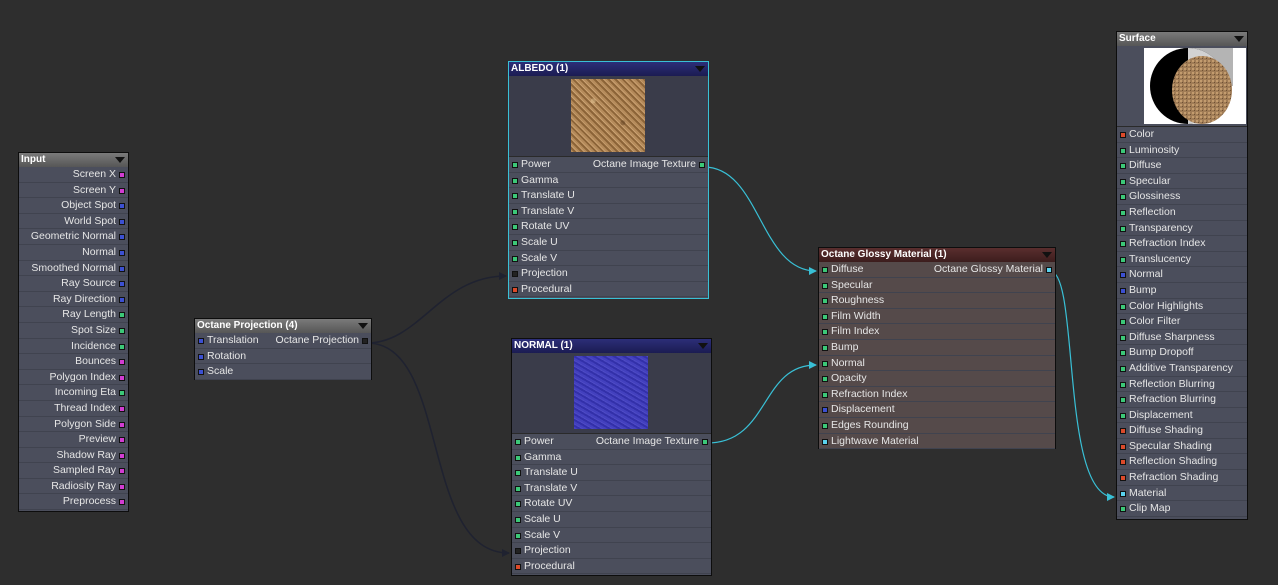  I want to click on input-port-edges-rounding, so click(825, 425).